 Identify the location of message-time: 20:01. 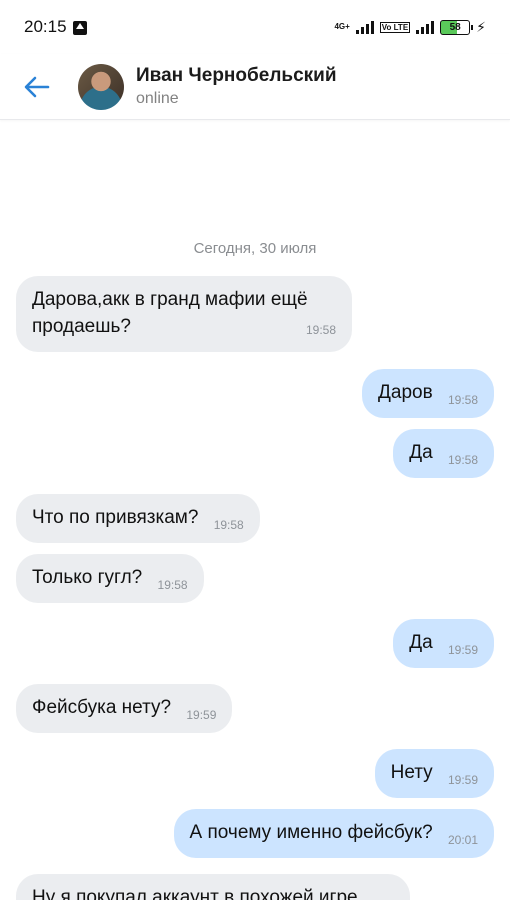
(462, 840).